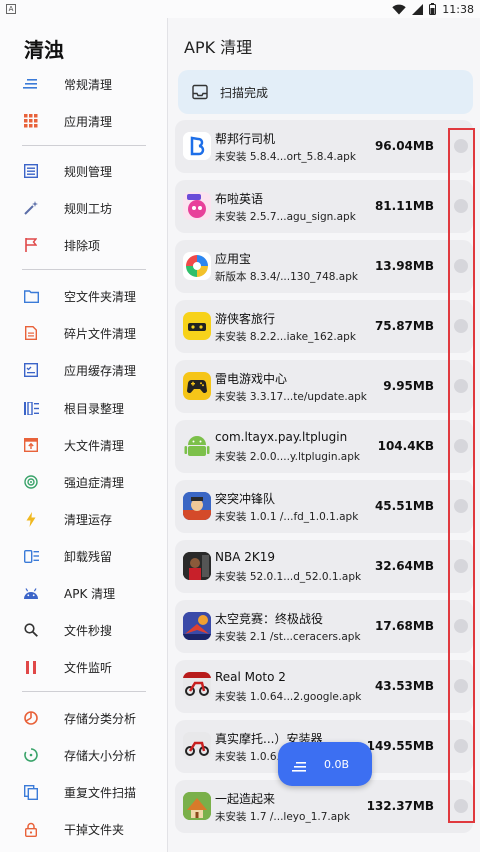 The height and width of the screenshot is (852, 480). Describe the element at coordinates (324, 806) in the screenshot. I see `apk-item: 一起造起来 未安装 1.7 /...leyo_1.7.apk 132.37MB` at that location.